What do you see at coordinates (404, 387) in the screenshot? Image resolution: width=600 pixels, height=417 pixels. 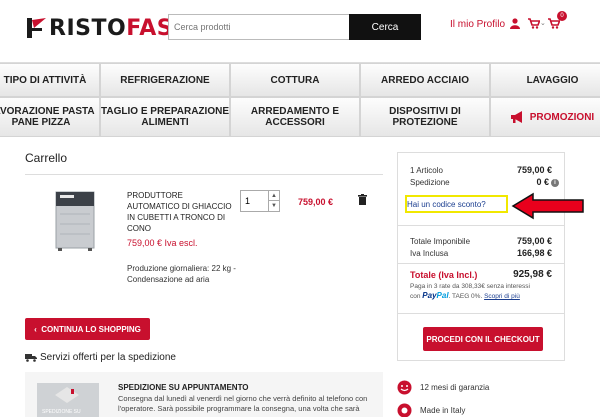 I see `smiley-icon` at bounding box center [404, 387].